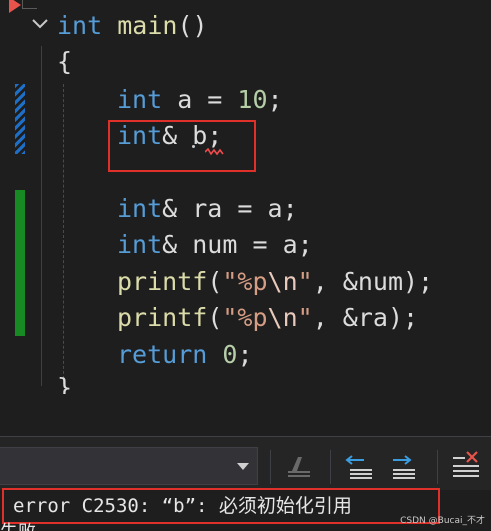 The width and height of the screenshot is (491, 531). Describe the element at coordinates (402, 466) in the screenshot. I see `next-error-icon` at that location.